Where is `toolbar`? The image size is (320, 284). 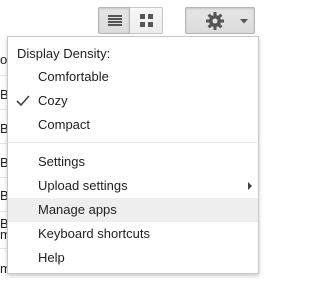
toolbar is located at coordinates (132, 19).